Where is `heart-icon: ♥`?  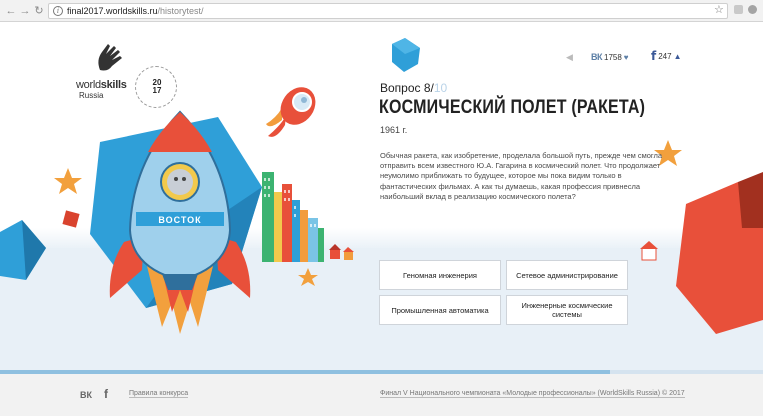 heart-icon: ♥ is located at coordinates (626, 57).